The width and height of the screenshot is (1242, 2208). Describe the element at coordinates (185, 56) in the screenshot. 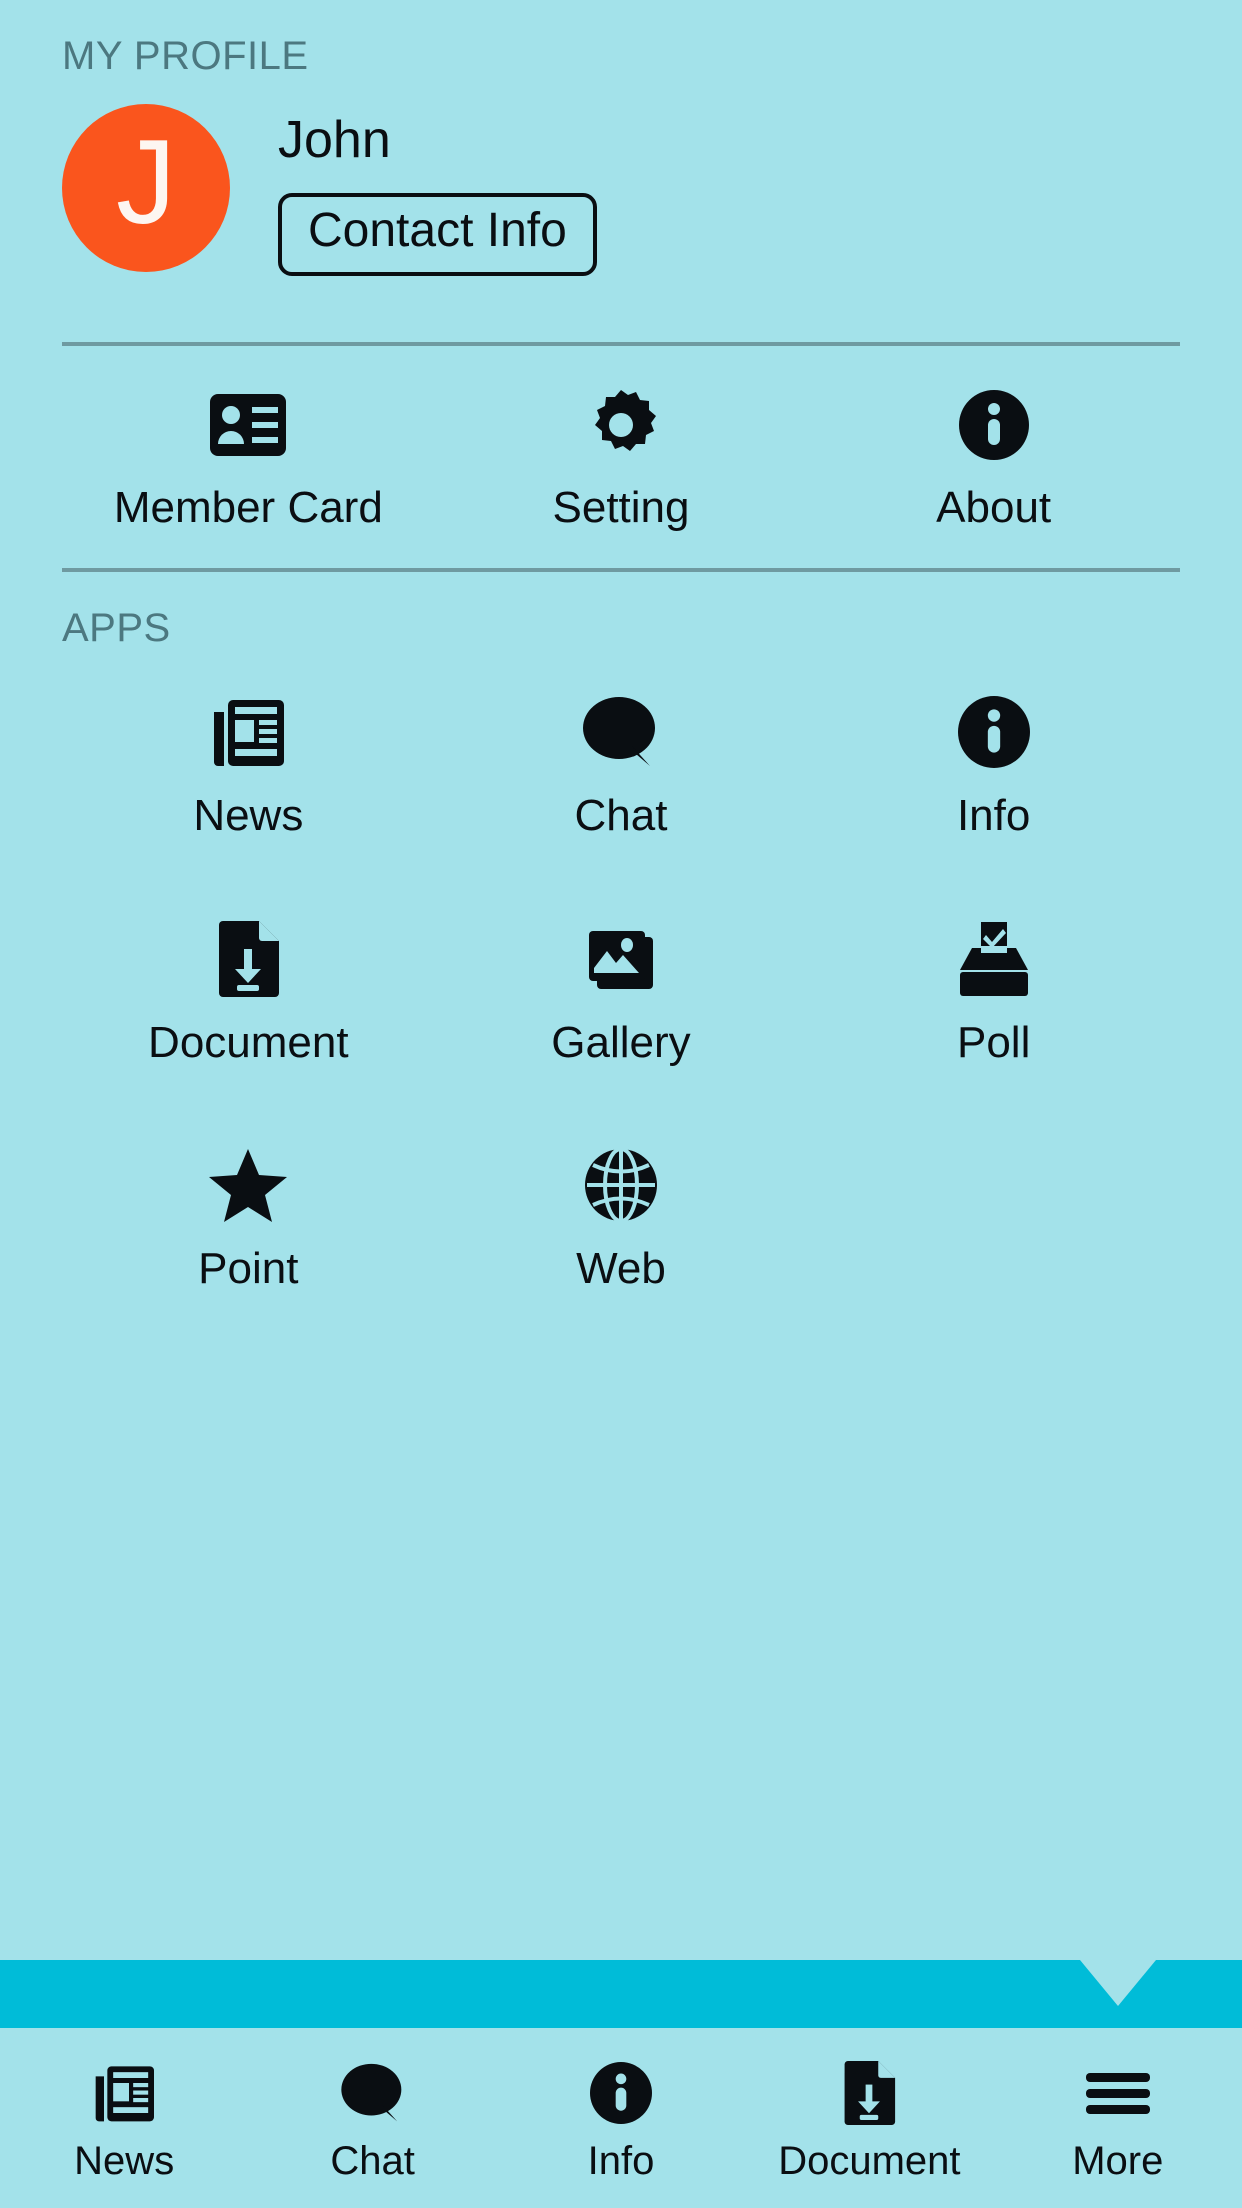

I see `my-profile-section-header: MY PROFILE` at that location.